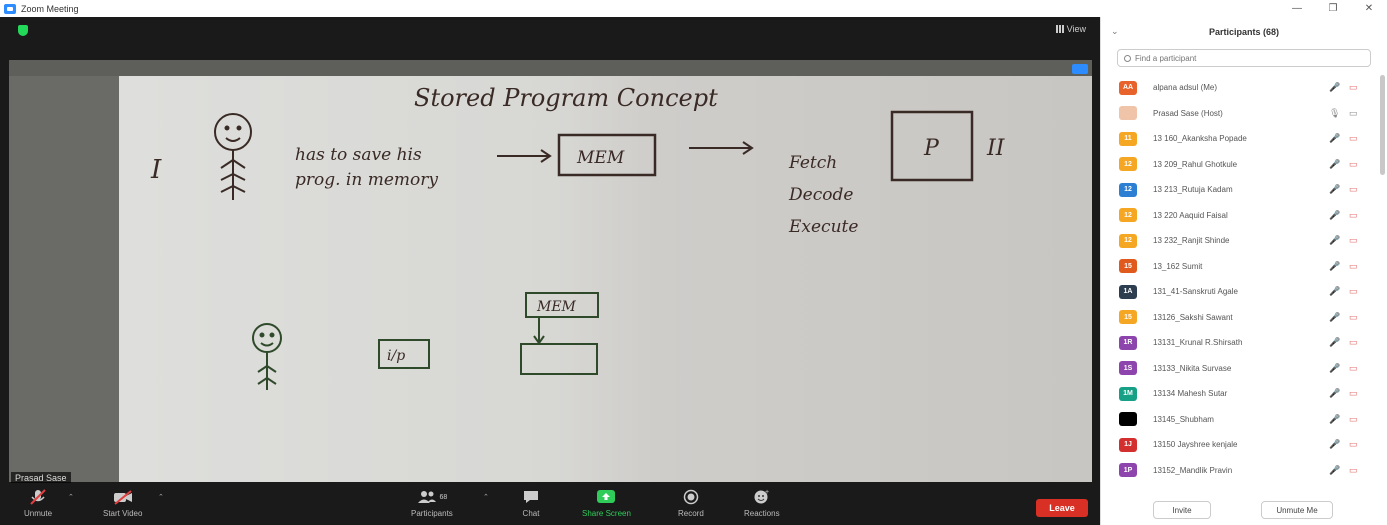 This screenshot has width=1387, height=525. Describe the element at coordinates (1382, 125) in the screenshot. I see `participant-list-scrollbar` at that location.